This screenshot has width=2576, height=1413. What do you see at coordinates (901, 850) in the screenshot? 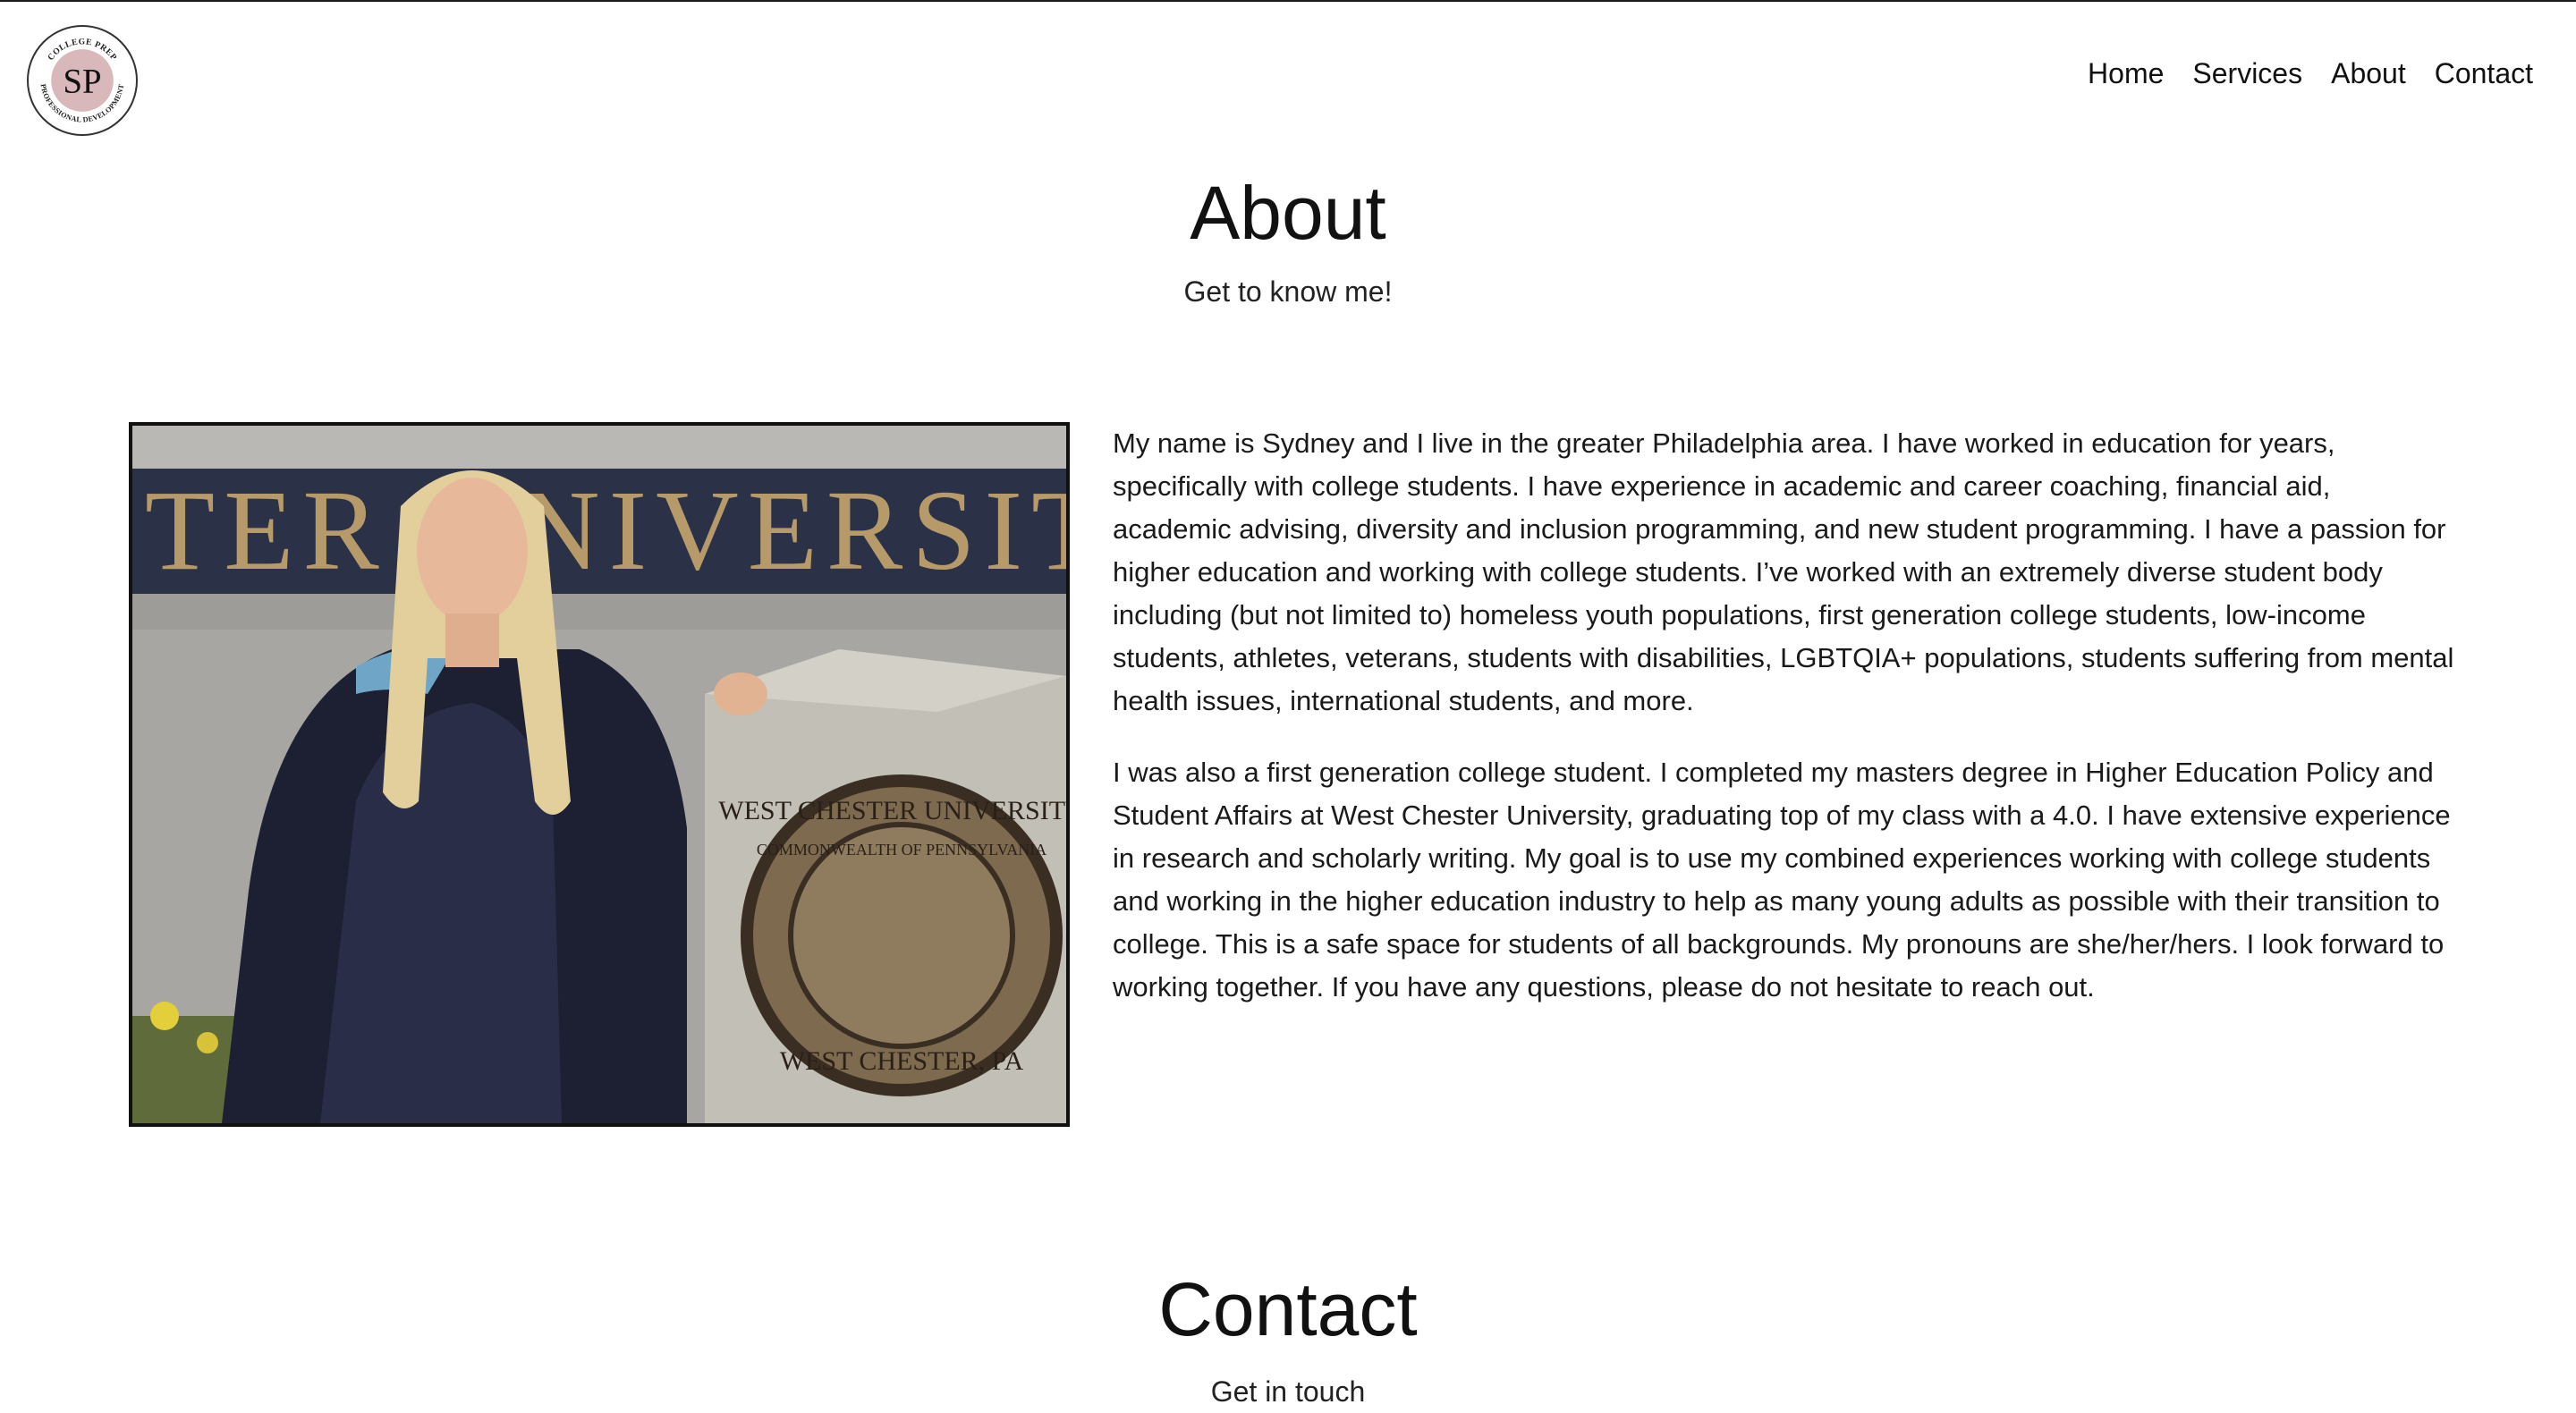
I see `seal-text-inner: COMMONWEALTH OF PENNSYLVANIA` at bounding box center [901, 850].